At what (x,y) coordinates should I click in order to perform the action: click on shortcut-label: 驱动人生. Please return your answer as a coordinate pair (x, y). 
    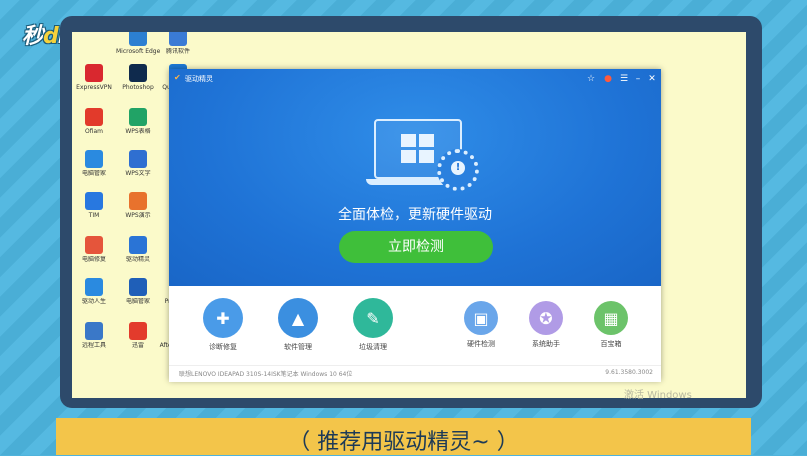
    Looking at the image, I should click on (93, 301).